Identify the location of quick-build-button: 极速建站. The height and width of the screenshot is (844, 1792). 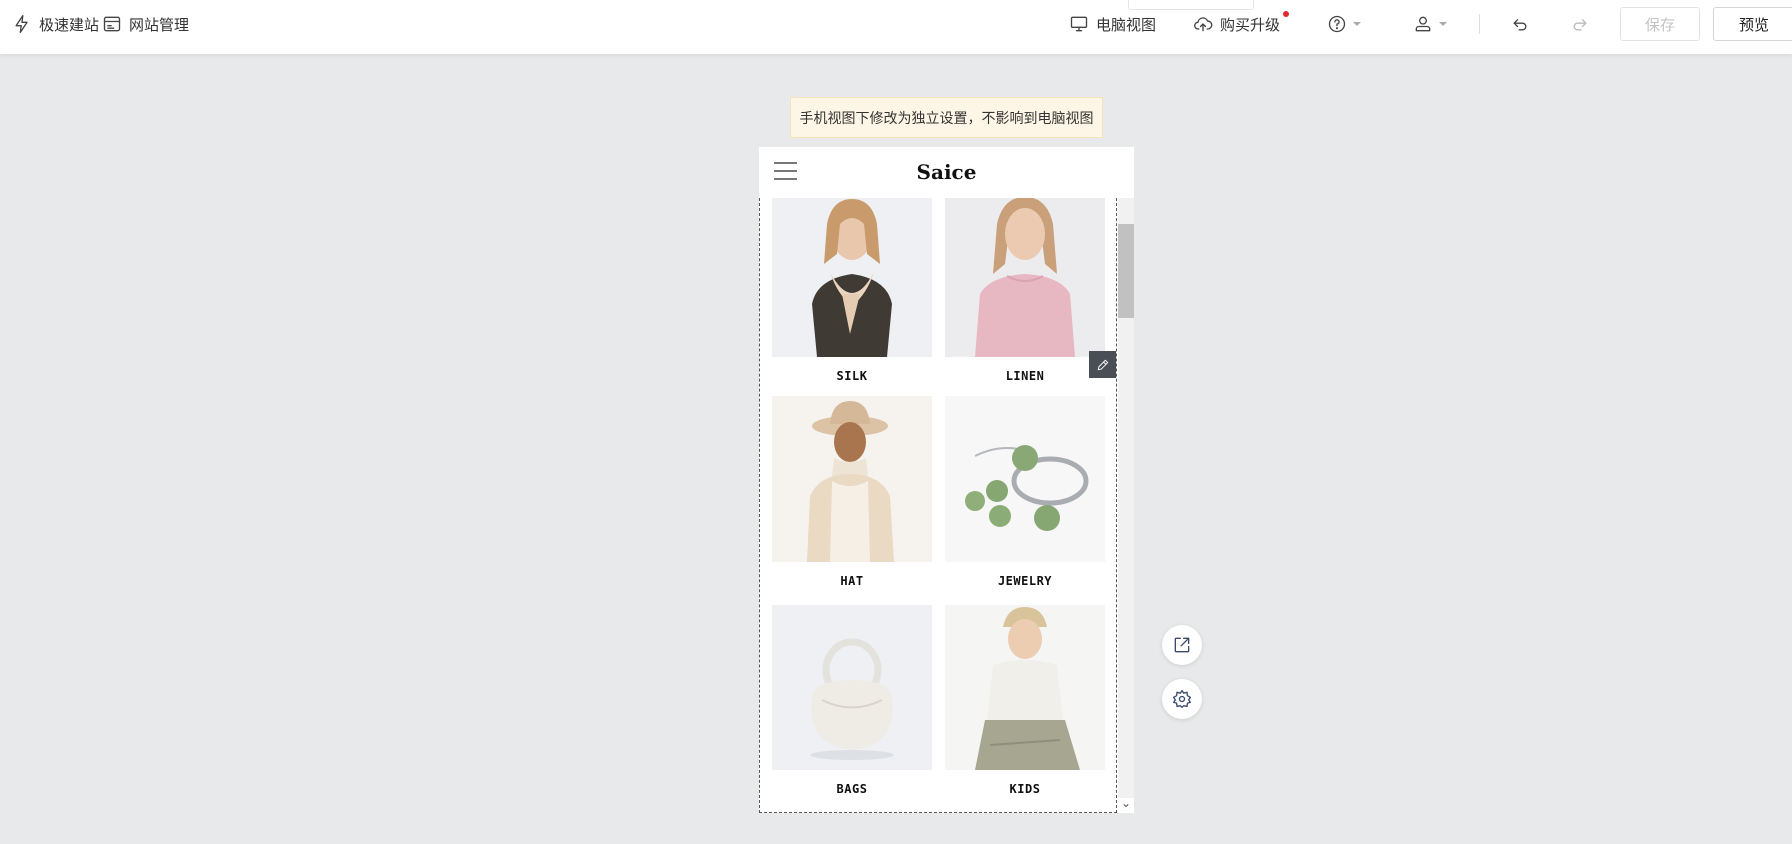
(55, 24).